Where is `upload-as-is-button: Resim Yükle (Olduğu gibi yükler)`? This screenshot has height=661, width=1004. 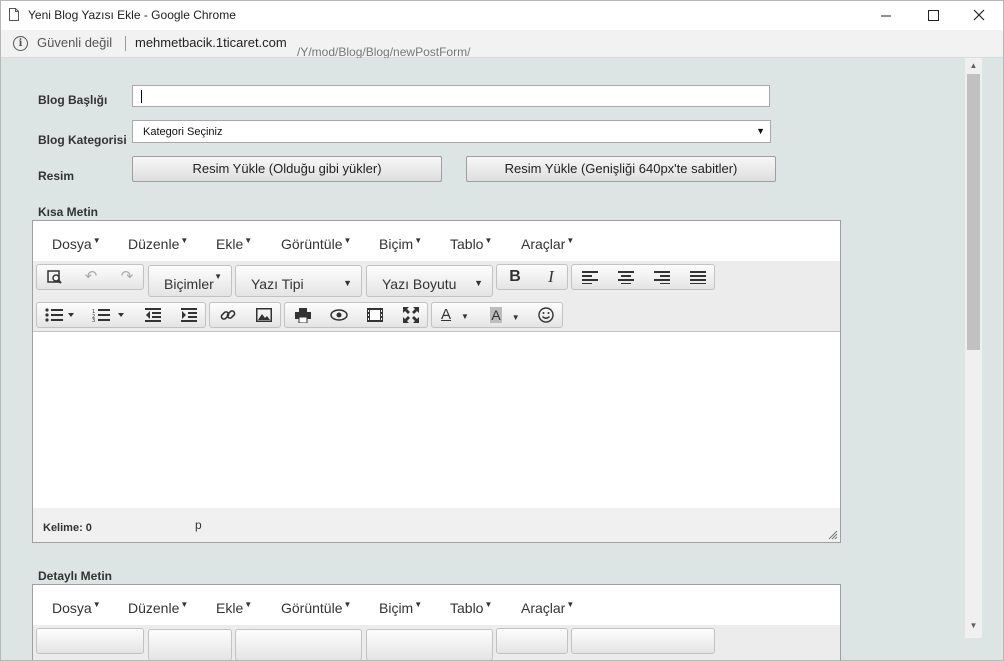 upload-as-is-button: Resim Yükle (Olduğu gibi yükler) is located at coordinates (287, 169).